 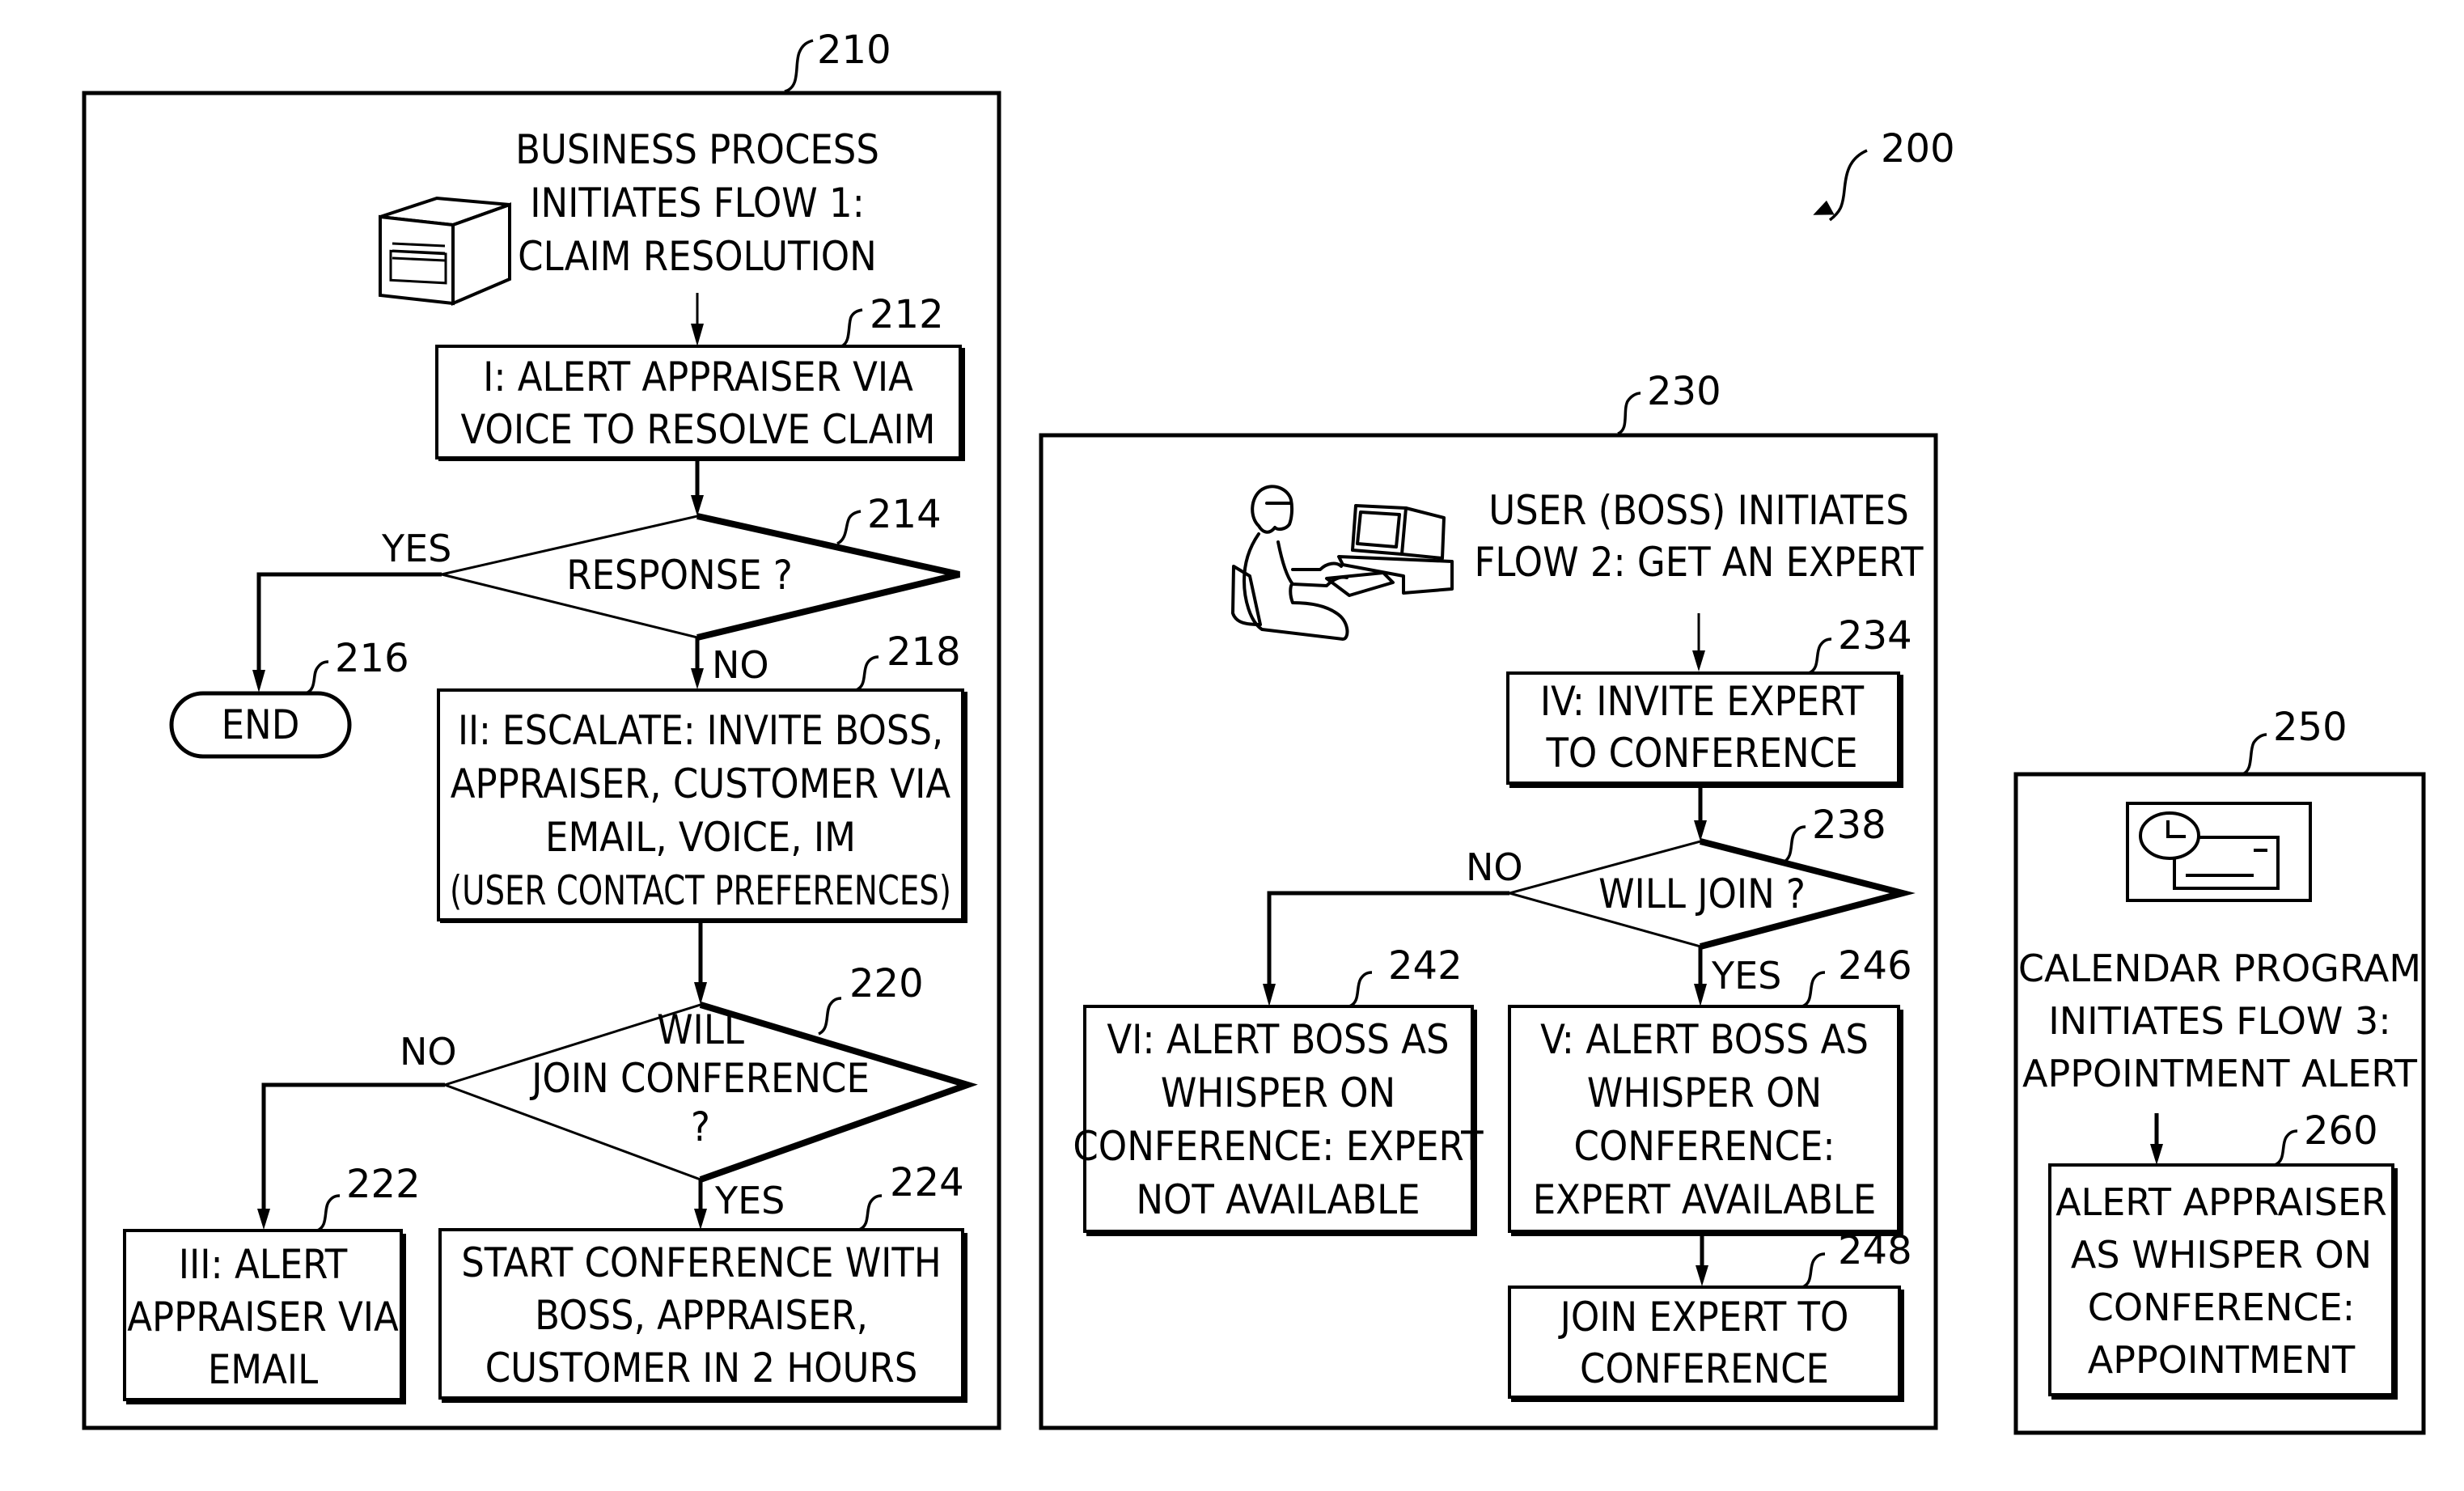 What do you see at coordinates (679, 575) in the screenshot?
I see `decision-214-text: RESPONSE ?` at bounding box center [679, 575].